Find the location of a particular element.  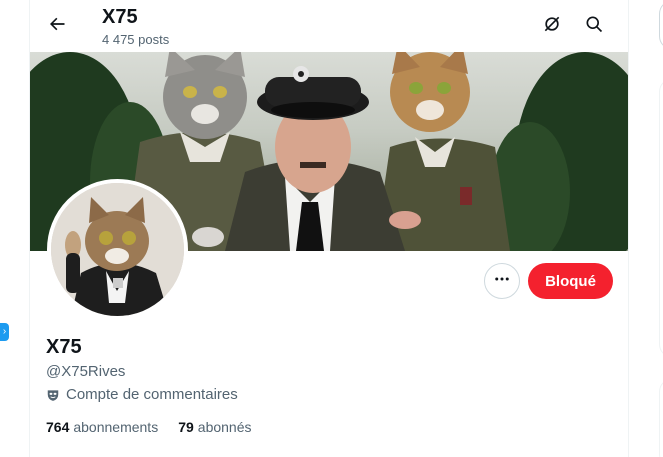

profile-handle: @X75Rives is located at coordinates (86, 371).